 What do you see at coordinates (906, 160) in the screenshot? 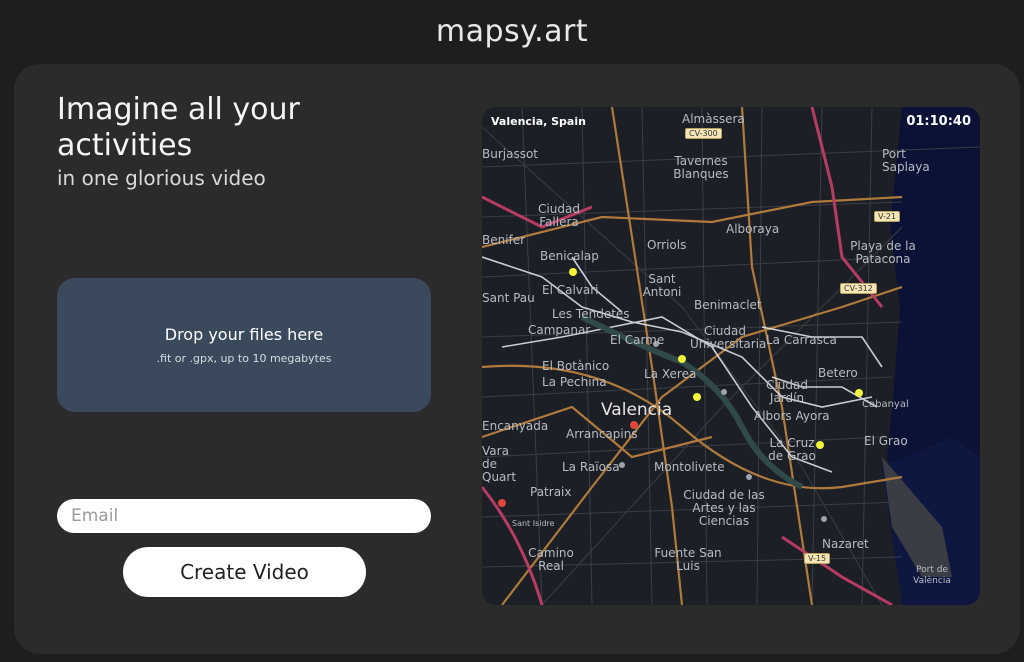
I see `map-place-label: Port Saplaya` at bounding box center [906, 160].